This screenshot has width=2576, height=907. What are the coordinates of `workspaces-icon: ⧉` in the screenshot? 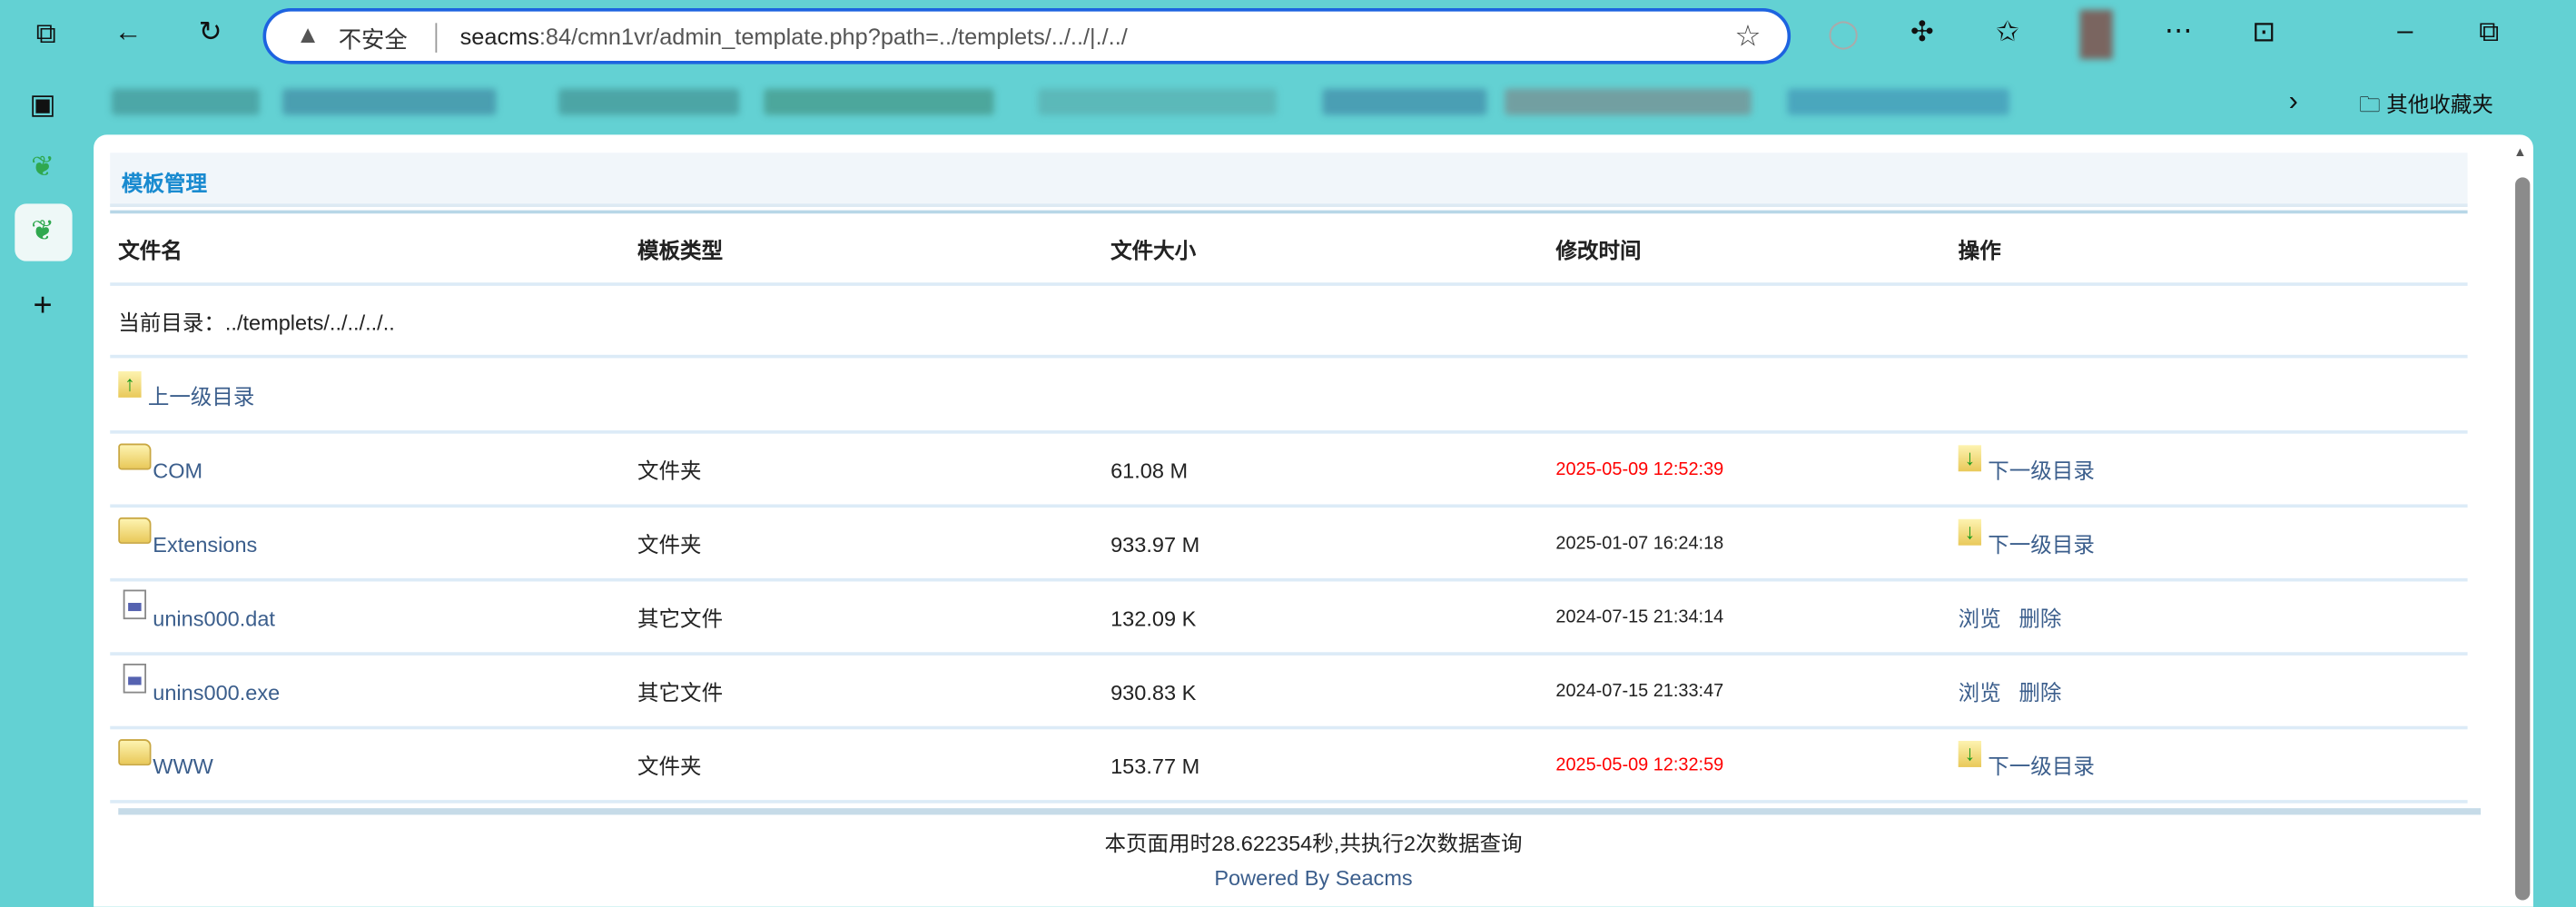 It's located at (46, 34).